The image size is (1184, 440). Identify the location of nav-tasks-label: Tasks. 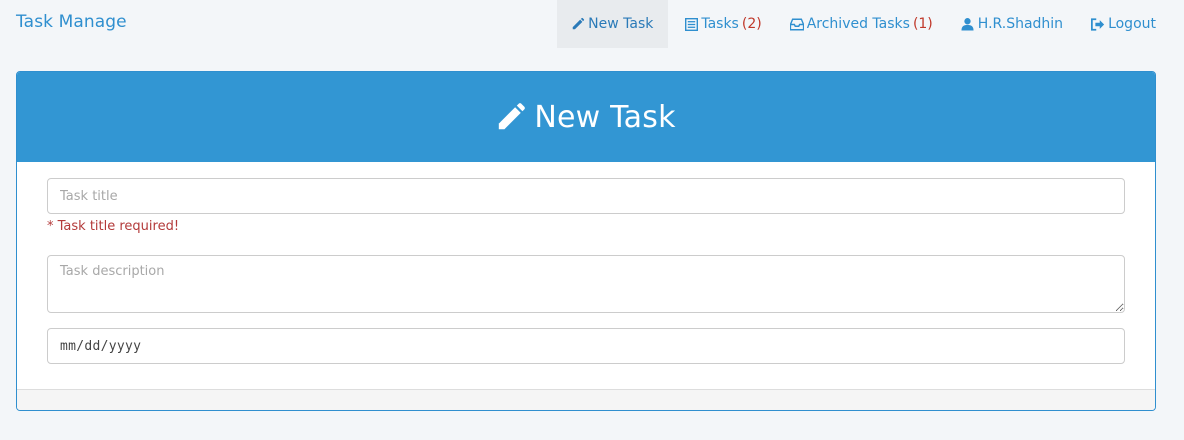
(720, 24).